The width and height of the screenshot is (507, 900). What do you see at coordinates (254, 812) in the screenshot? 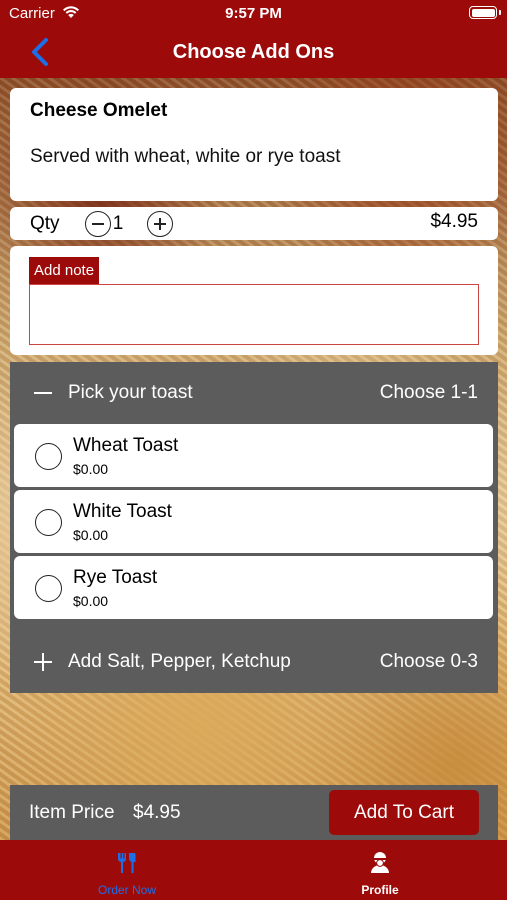
I see `item-price-bar: Item Price $4.95 Add To Cart` at bounding box center [254, 812].